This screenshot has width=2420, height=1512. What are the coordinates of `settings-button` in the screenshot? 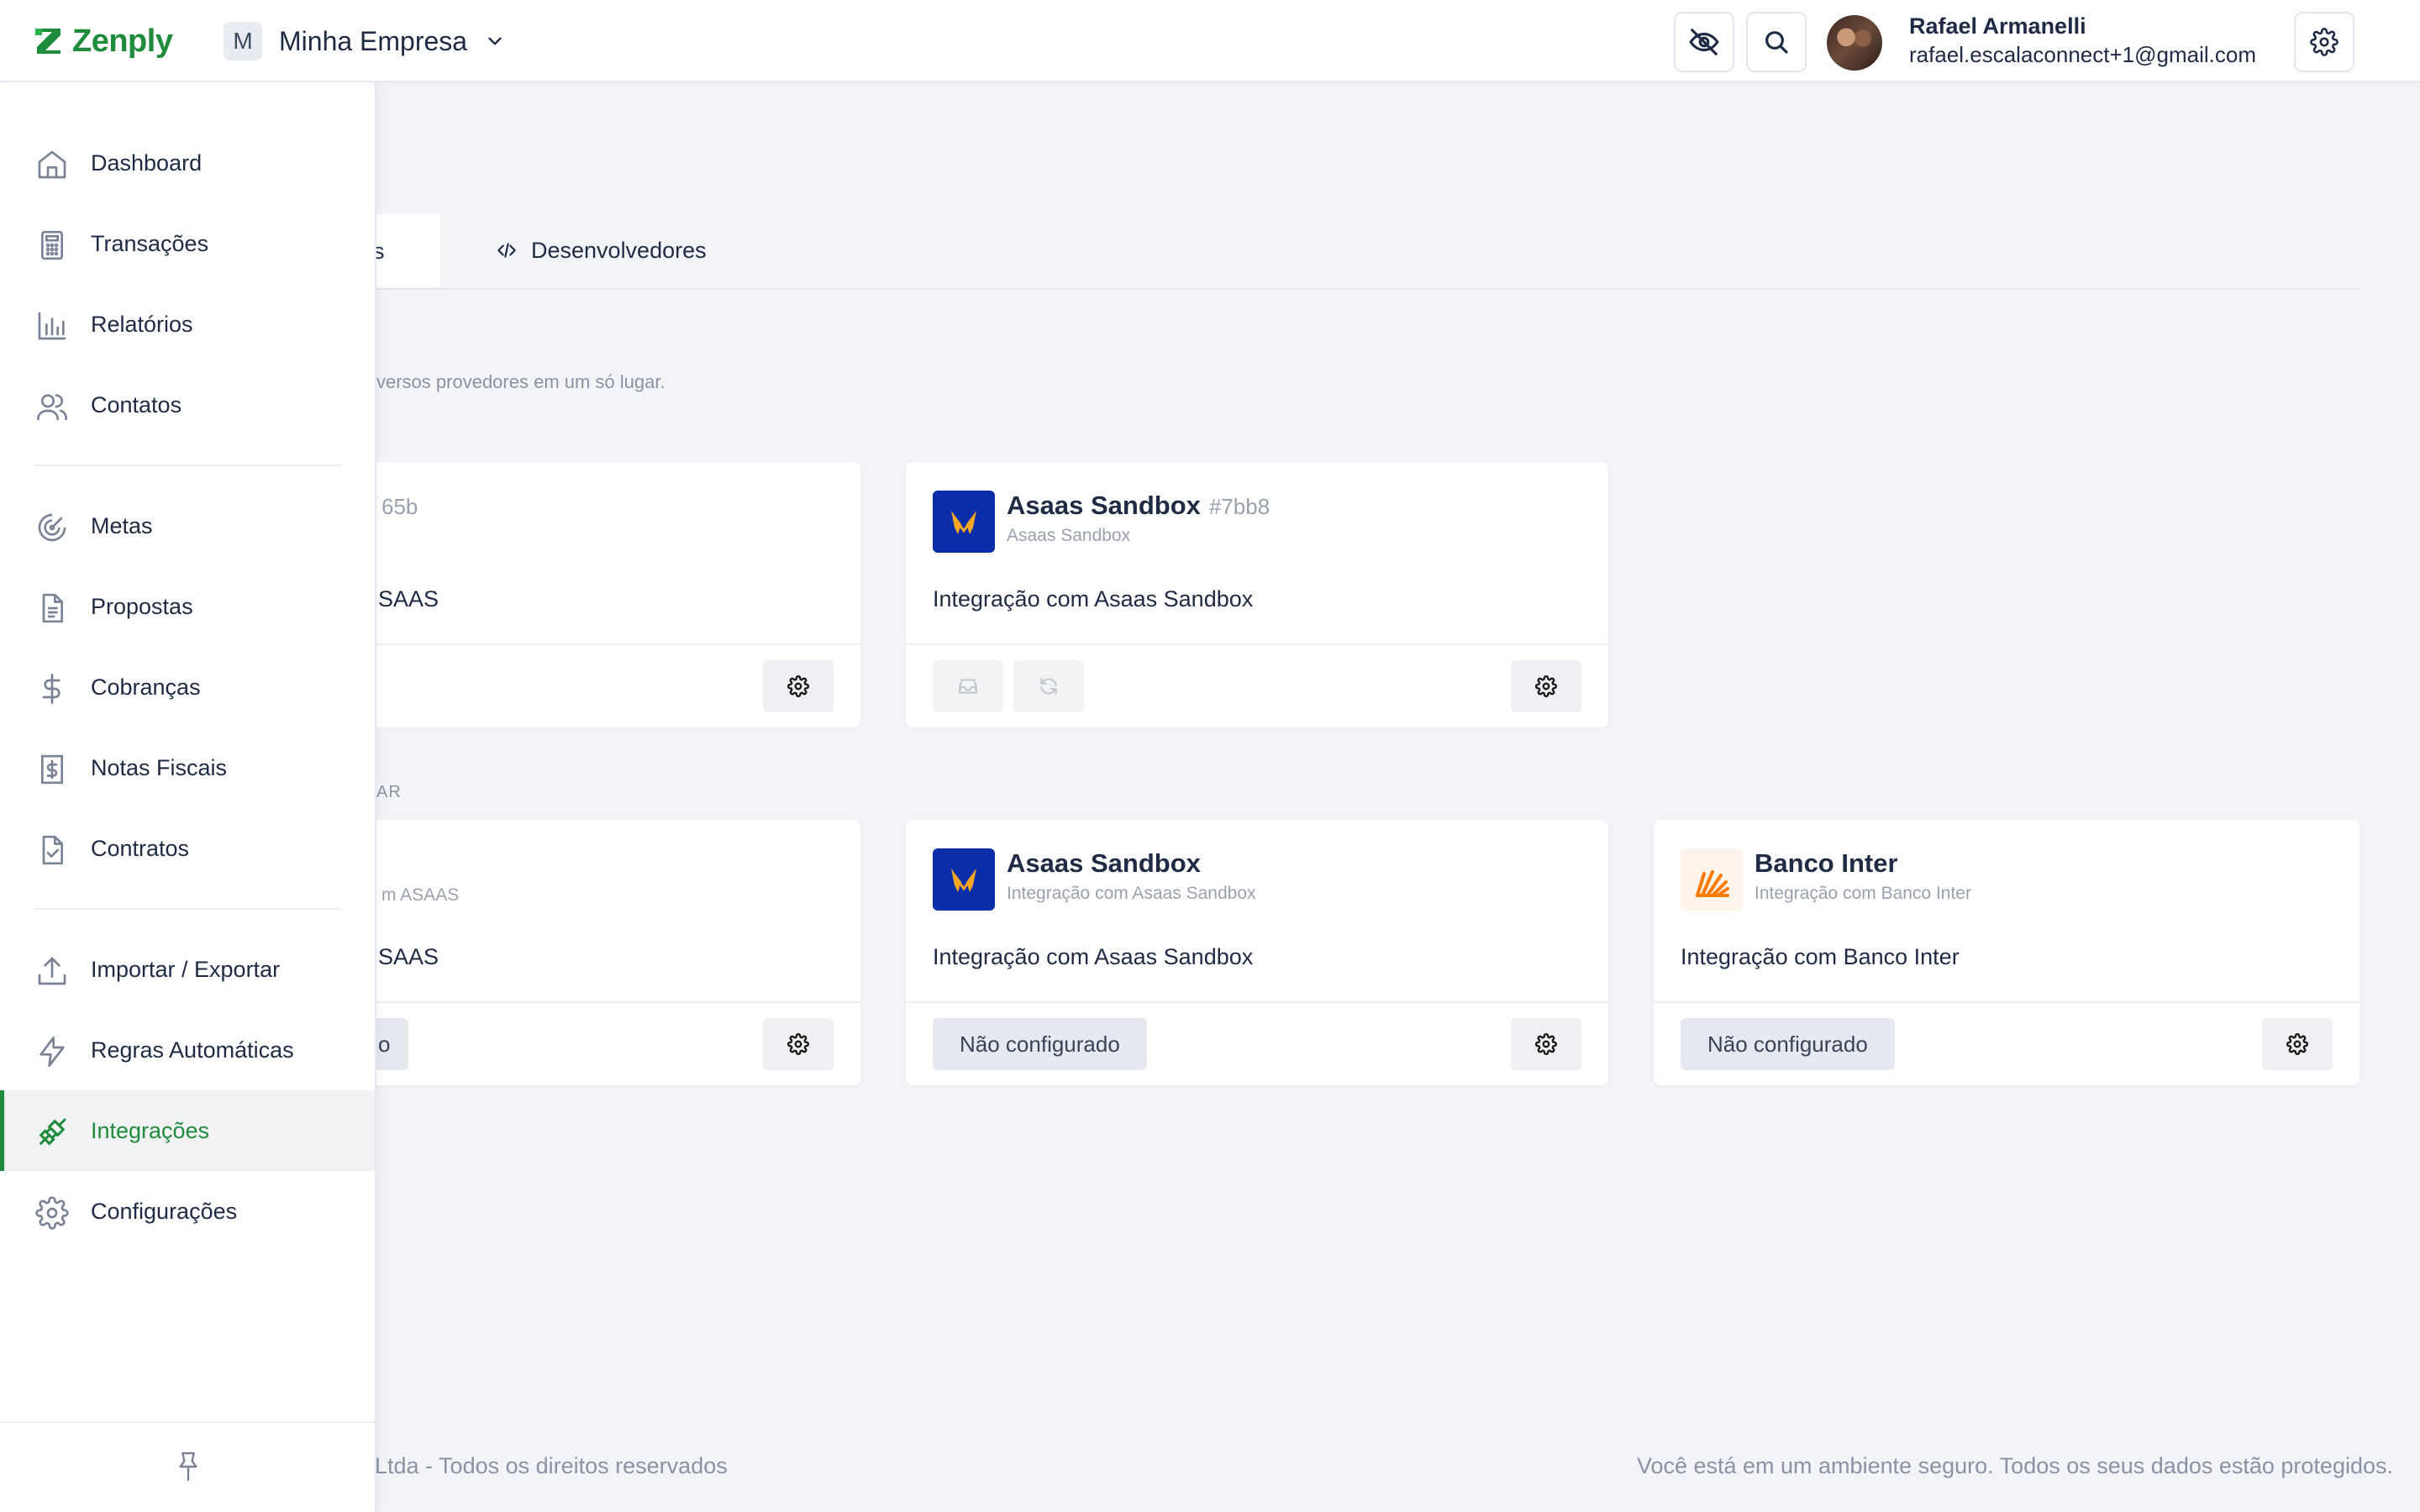 It's located at (2324, 42).